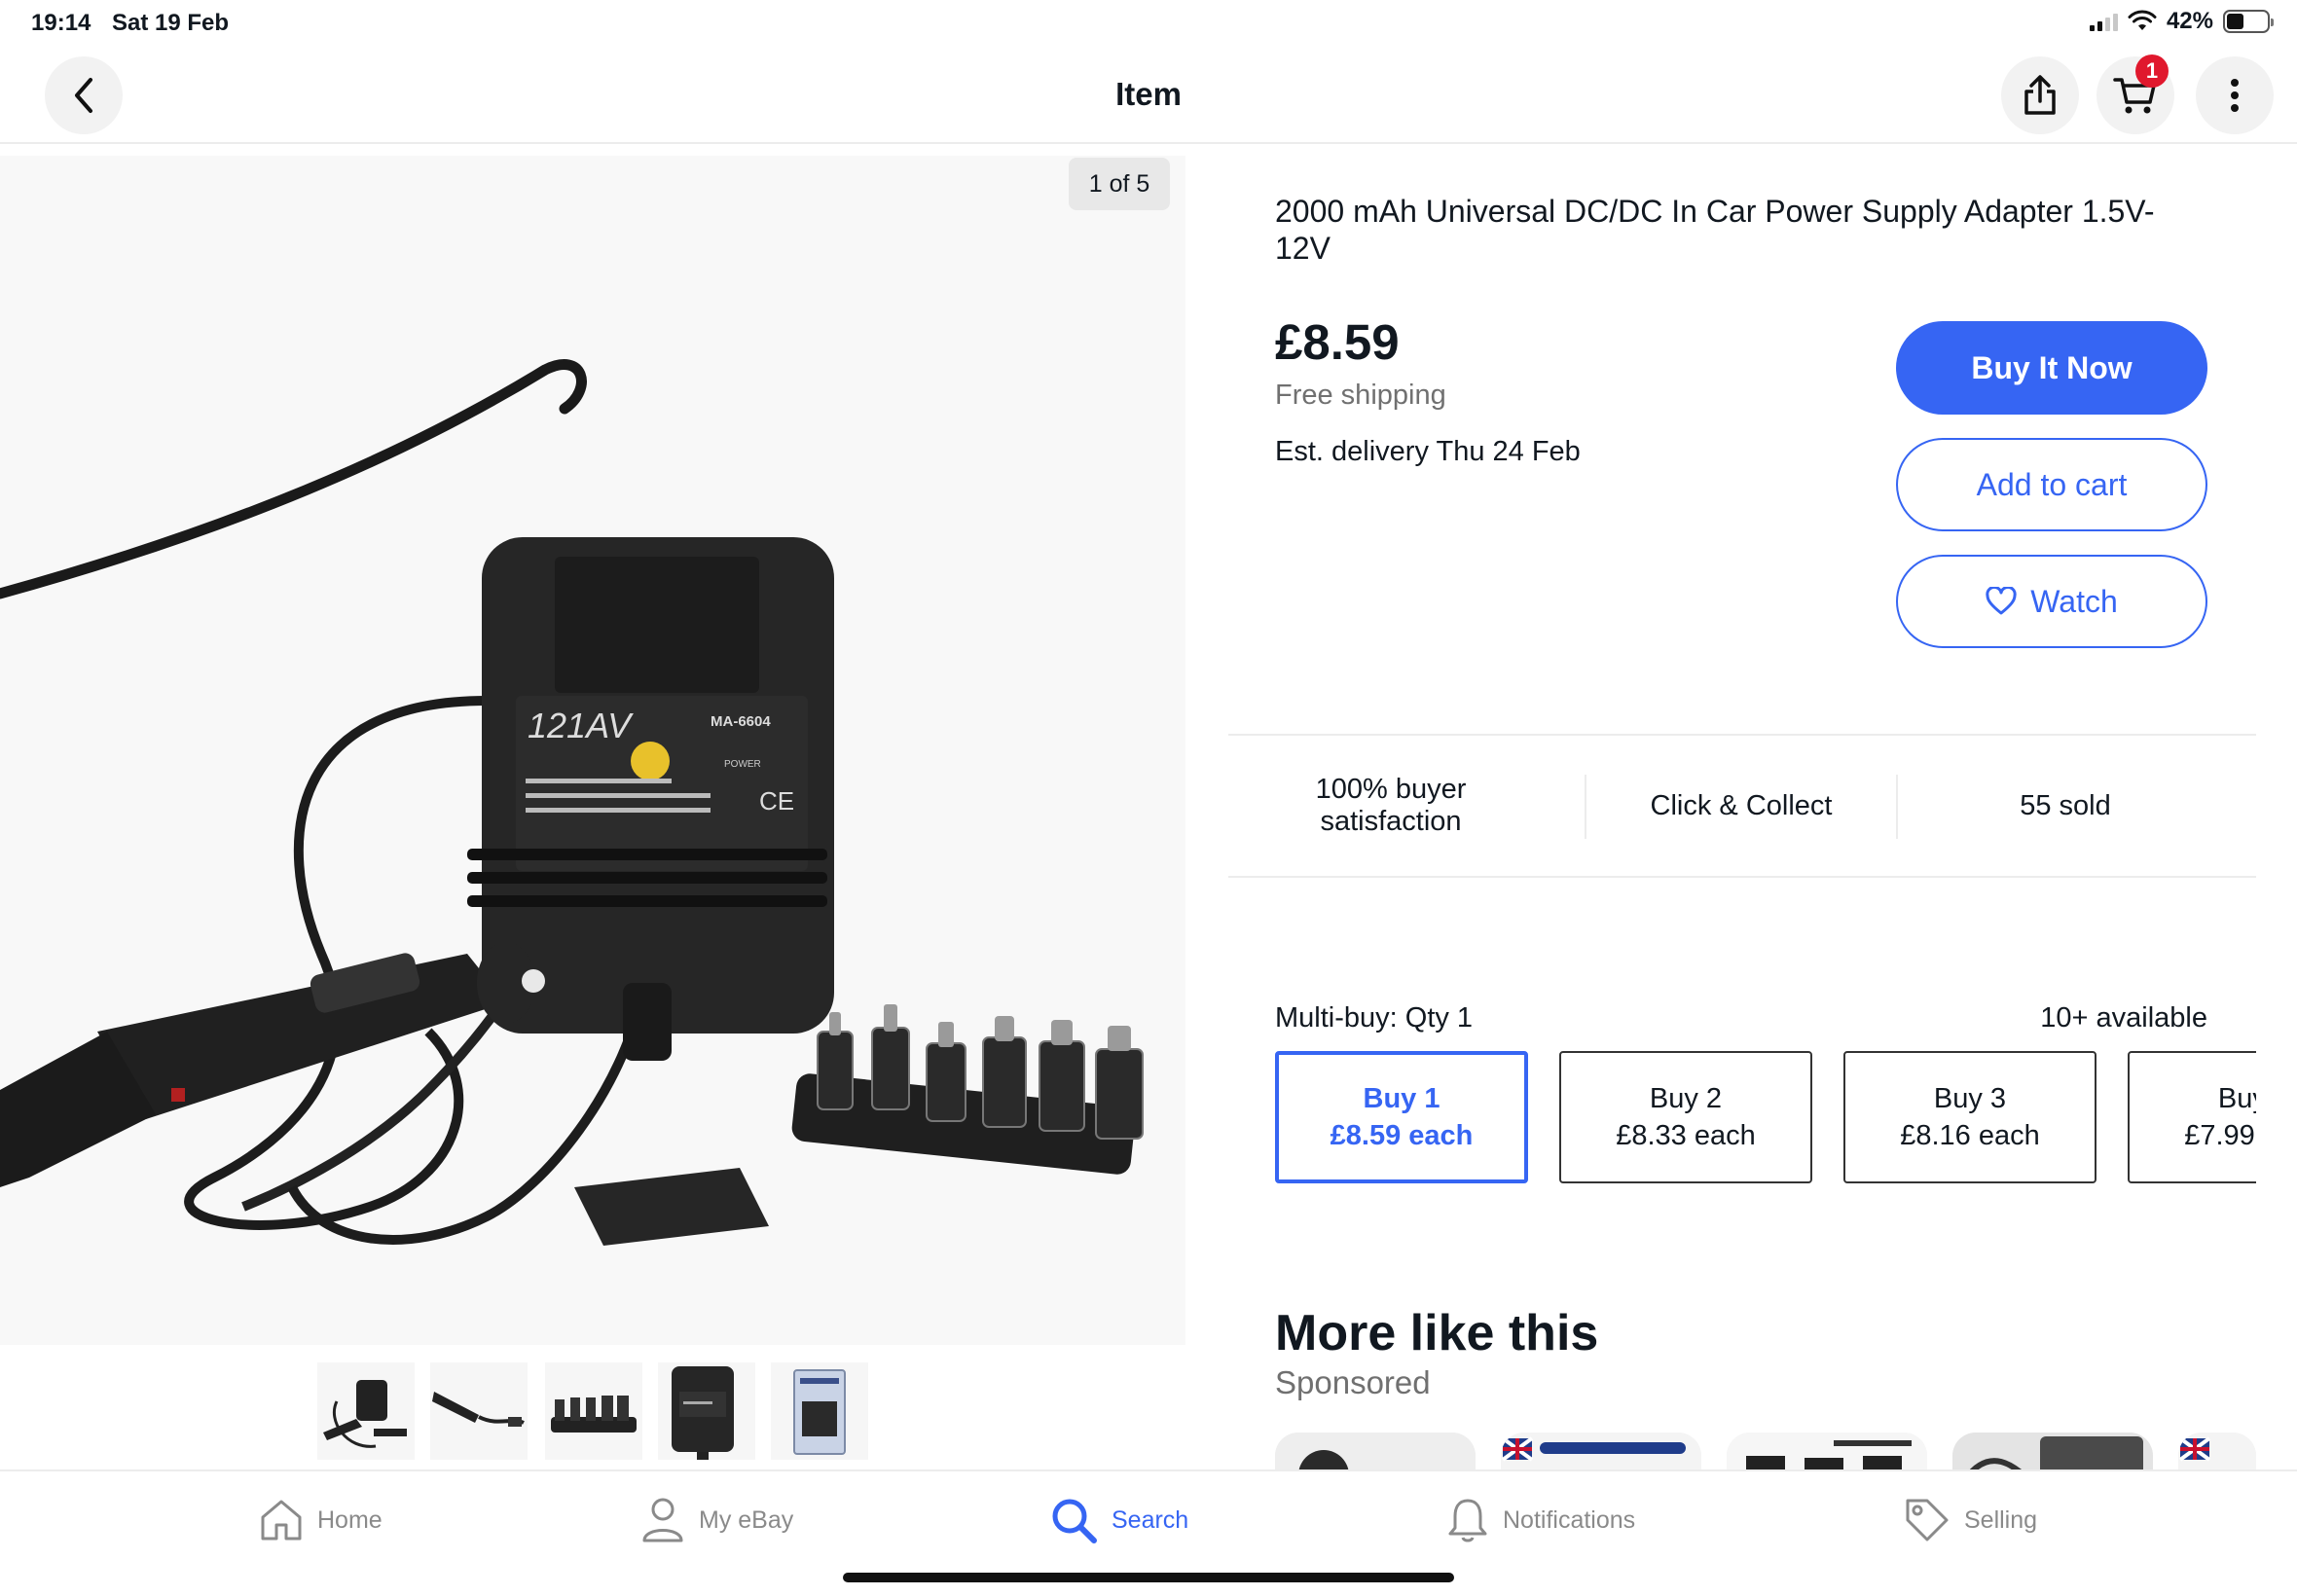 Image resolution: width=2297 pixels, height=1596 pixels. What do you see at coordinates (1360, 396) in the screenshot?
I see `shipping-info: Free shipping` at bounding box center [1360, 396].